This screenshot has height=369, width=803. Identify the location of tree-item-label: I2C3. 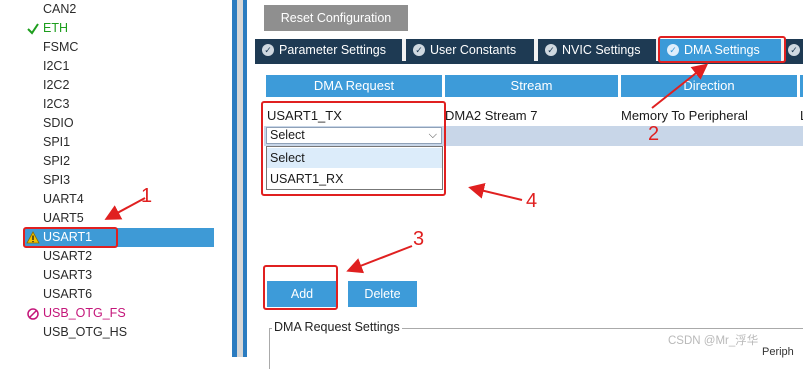
(56, 104).